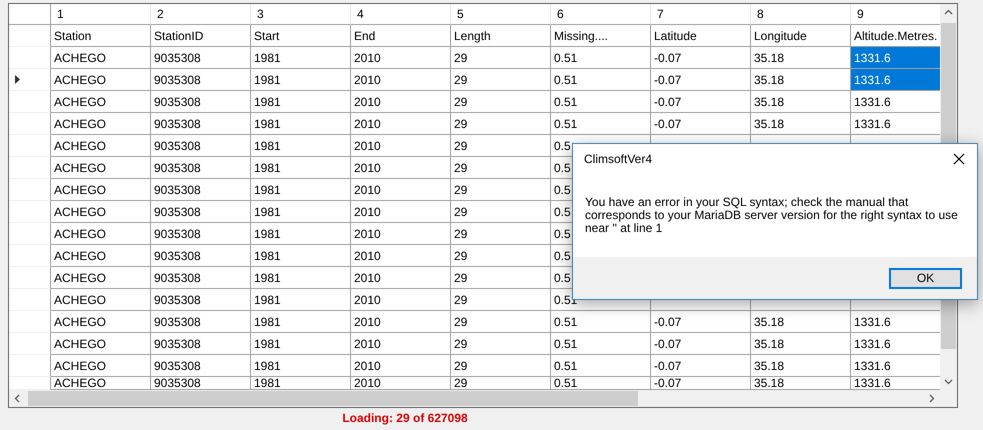 The width and height of the screenshot is (983, 430). What do you see at coordinates (895, 36) in the screenshot?
I see `table-cell: Altitude.Metres.` at bounding box center [895, 36].